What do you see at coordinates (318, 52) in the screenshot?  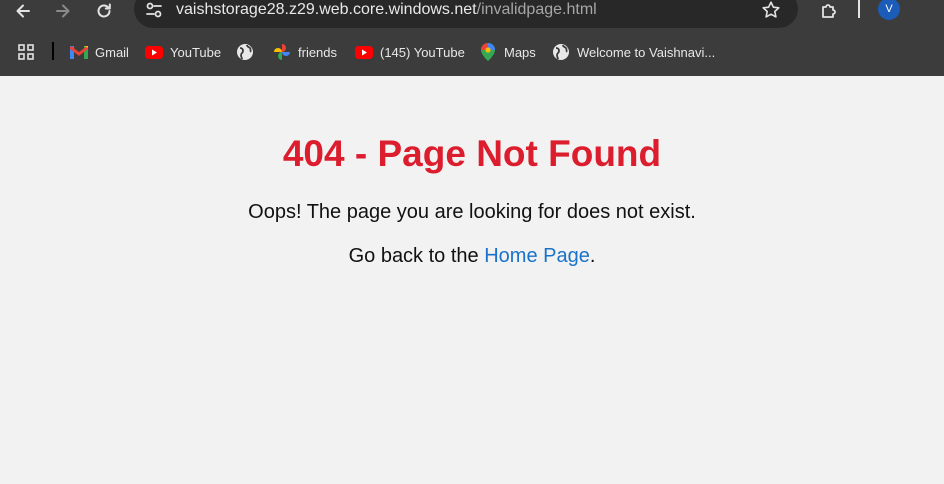 I see `bookmark-label: friends` at bounding box center [318, 52].